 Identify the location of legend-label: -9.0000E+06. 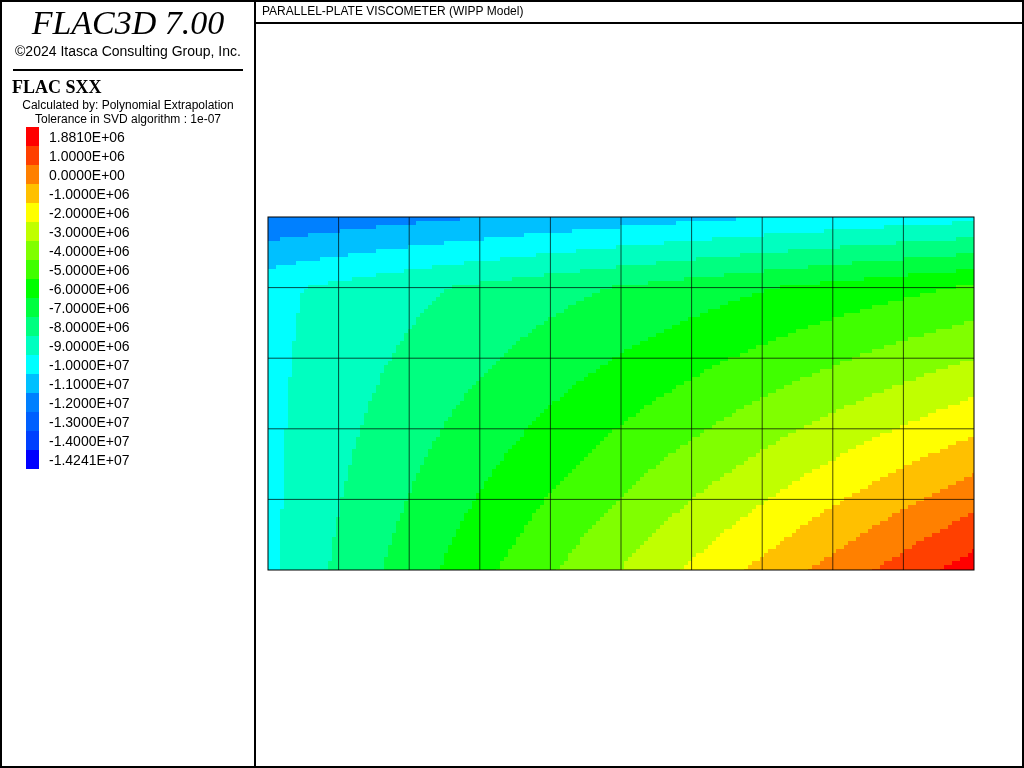
(89, 345).